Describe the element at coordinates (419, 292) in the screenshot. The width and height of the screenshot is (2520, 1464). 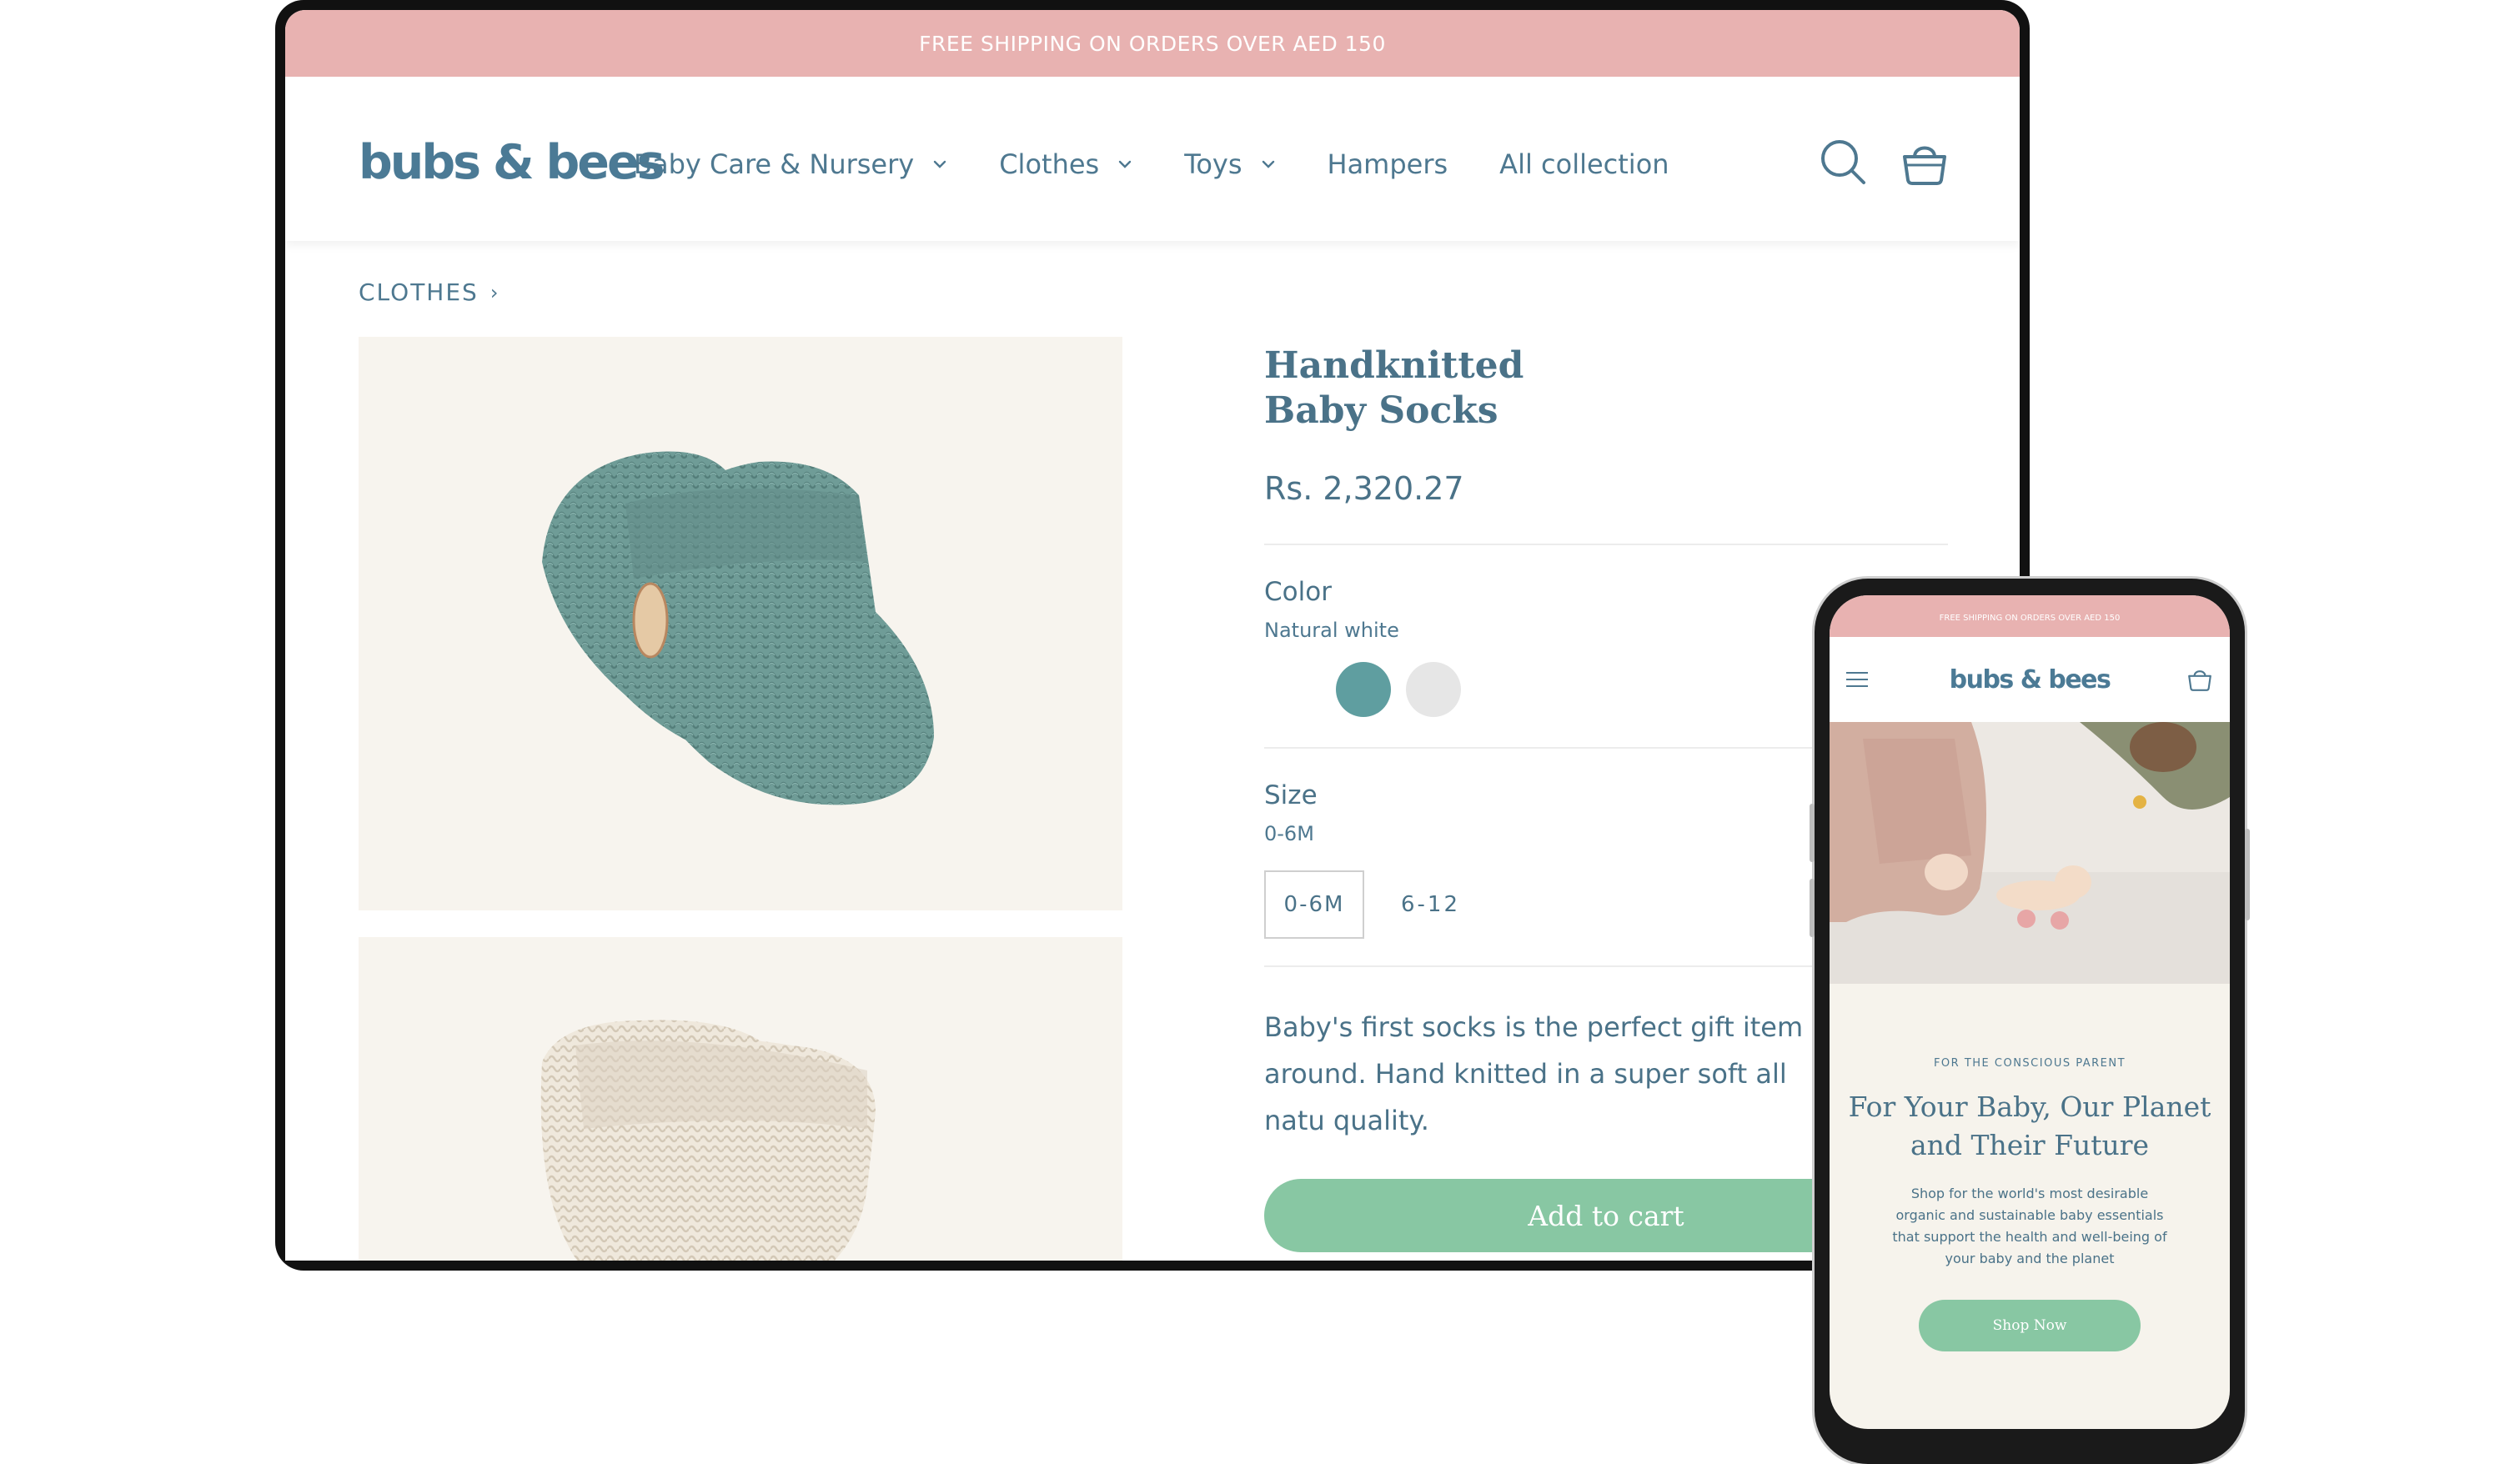
I see `breadcrumb-clothes: CLOTHES` at that location.